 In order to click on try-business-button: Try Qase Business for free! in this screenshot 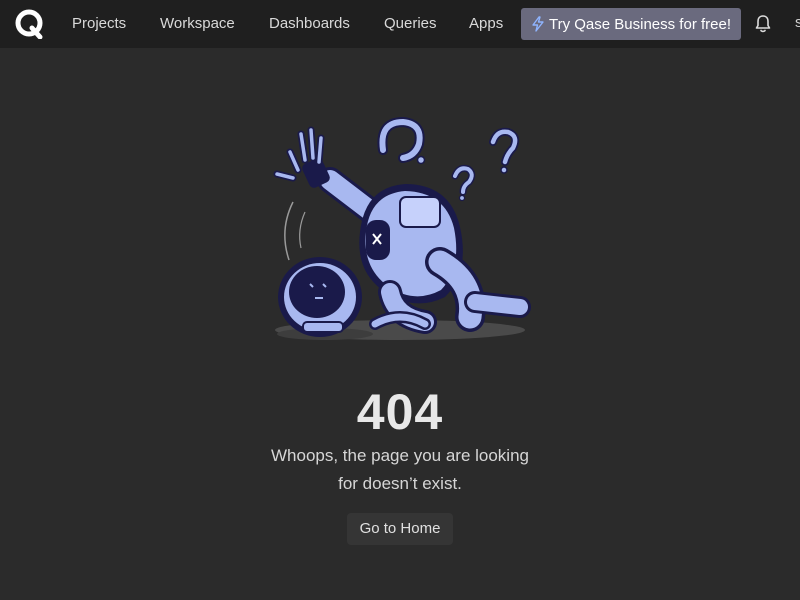, I will do `click(631, 24)`.